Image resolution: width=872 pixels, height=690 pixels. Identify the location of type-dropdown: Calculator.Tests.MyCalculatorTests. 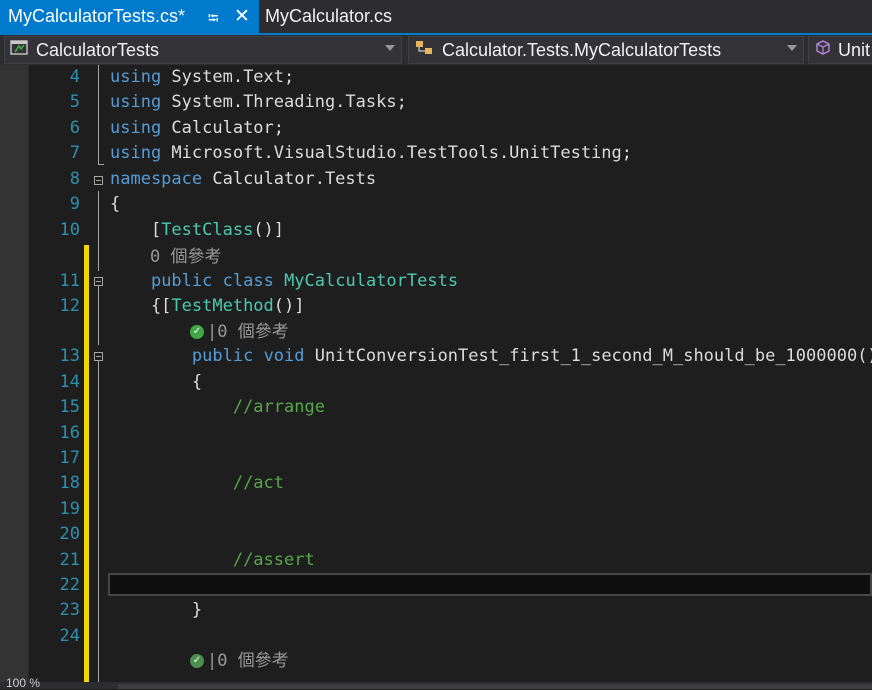
(606, 50).